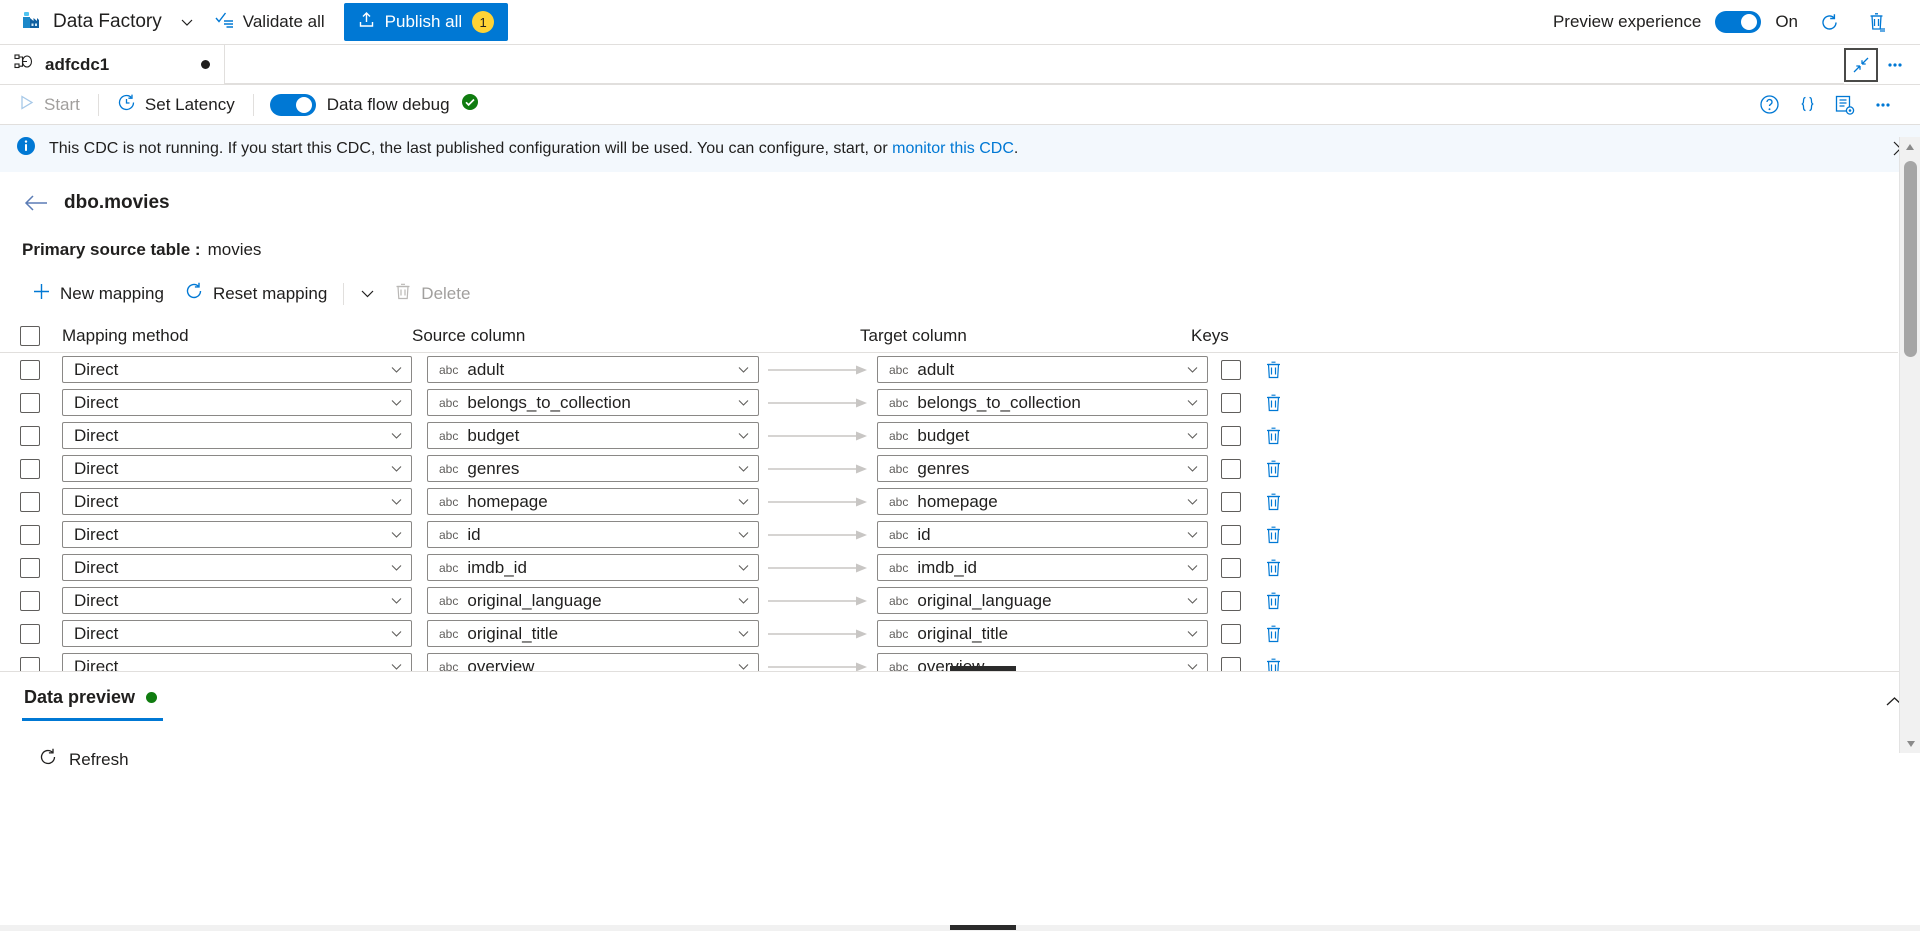 This screenshot has width=1920, height=931. What do you see at coordinates (432, 293) in the screenshot?
I see `delete-mapping-button: Delete` at bounding box center [432, 293].